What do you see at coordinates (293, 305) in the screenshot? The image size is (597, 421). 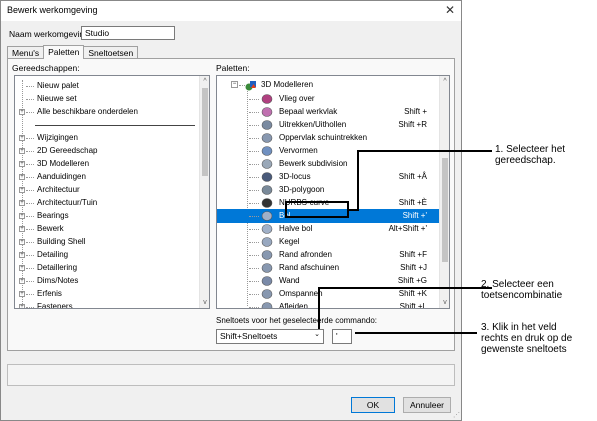 I see `palette-item-label: Afleiden` at bounding box center [293, 305].